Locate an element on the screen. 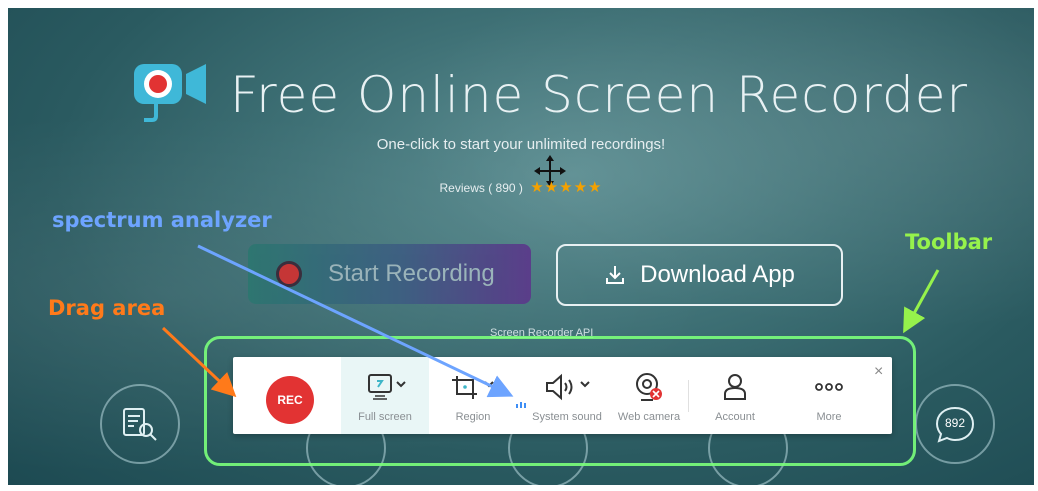  drag-arrow is located at coordinates (199, 362).